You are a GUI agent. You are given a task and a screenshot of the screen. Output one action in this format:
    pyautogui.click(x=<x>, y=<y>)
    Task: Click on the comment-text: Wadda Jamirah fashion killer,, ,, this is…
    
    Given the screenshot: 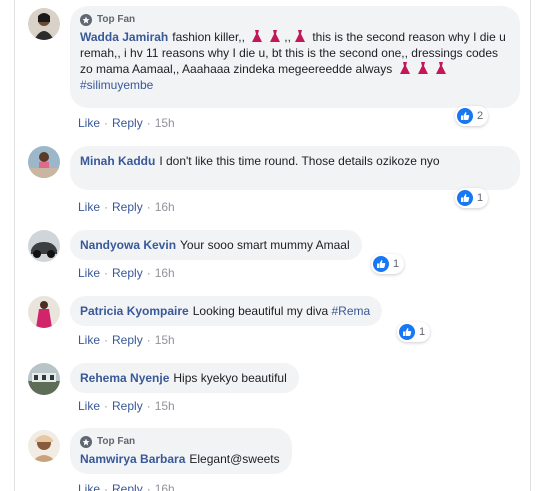 What is the action you would take?
    pyautogui.click(x=294, y=61)
    